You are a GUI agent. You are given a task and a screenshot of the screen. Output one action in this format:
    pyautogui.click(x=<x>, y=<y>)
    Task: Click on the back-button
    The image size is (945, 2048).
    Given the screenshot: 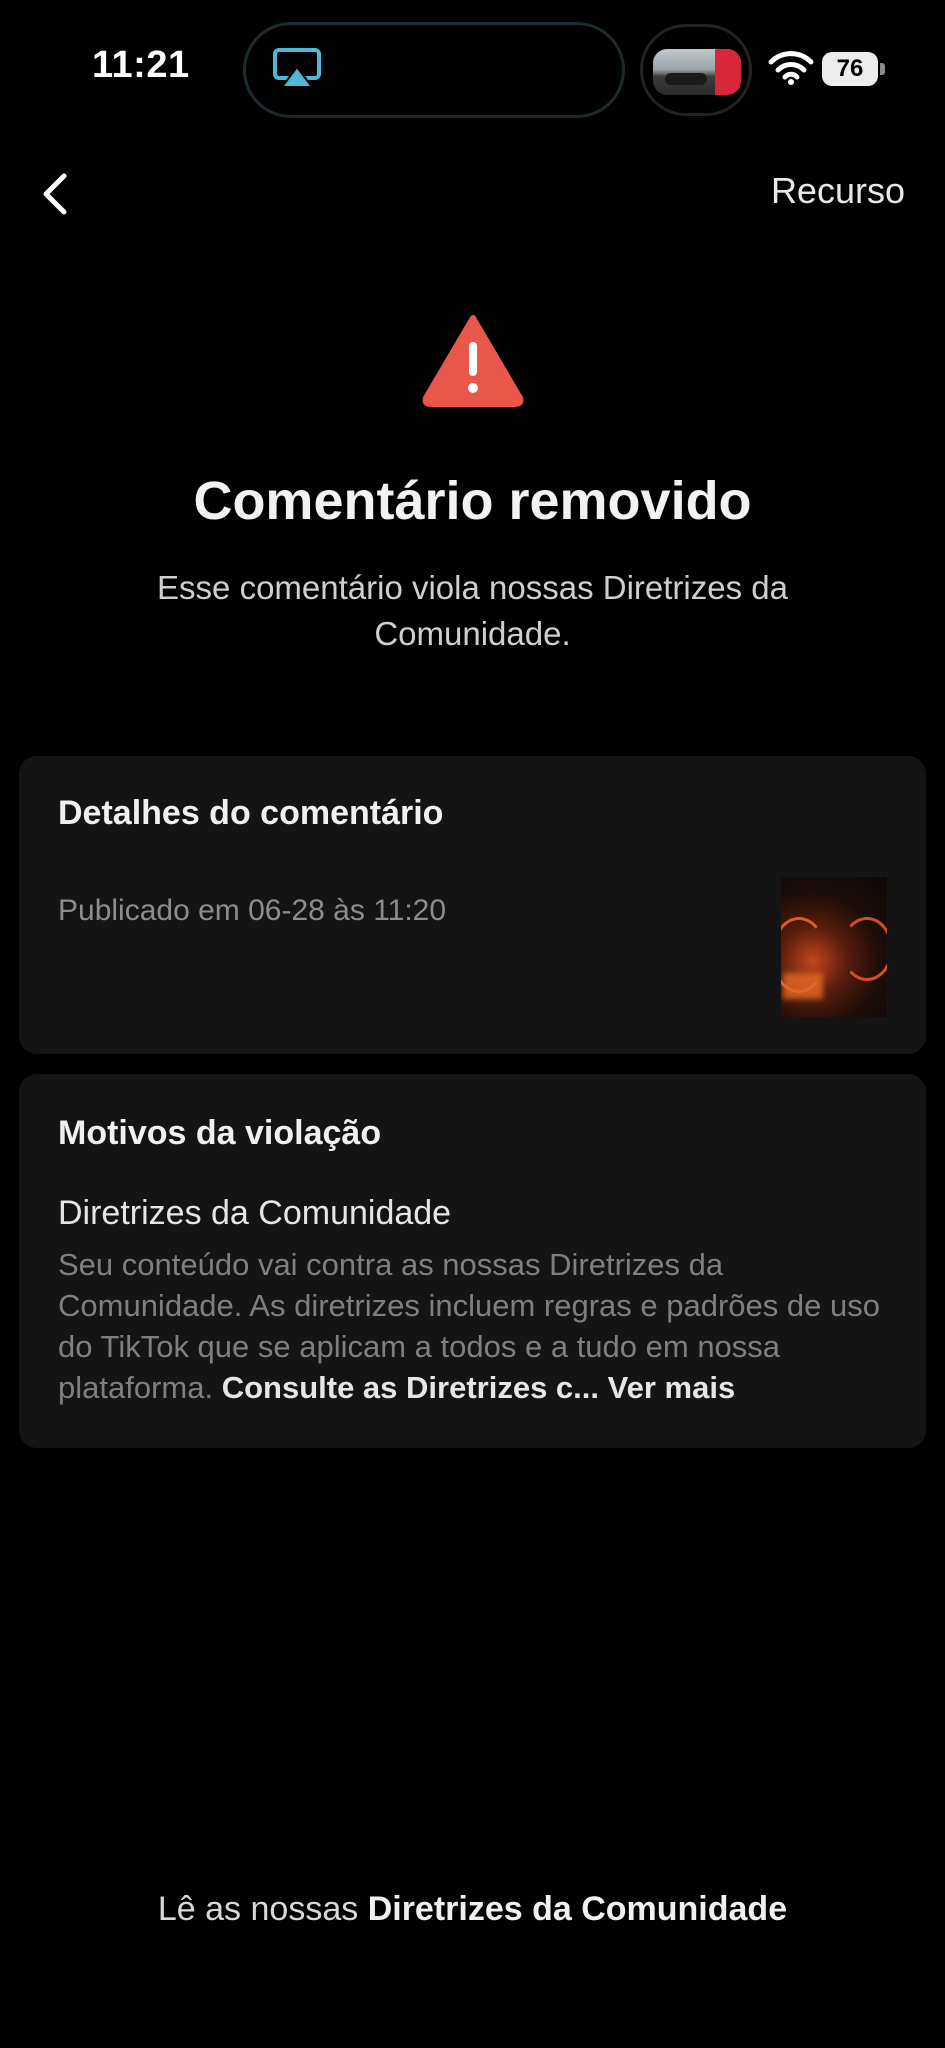 What is the action you would take?
    pyautogui.click(x=55, y=194)
    